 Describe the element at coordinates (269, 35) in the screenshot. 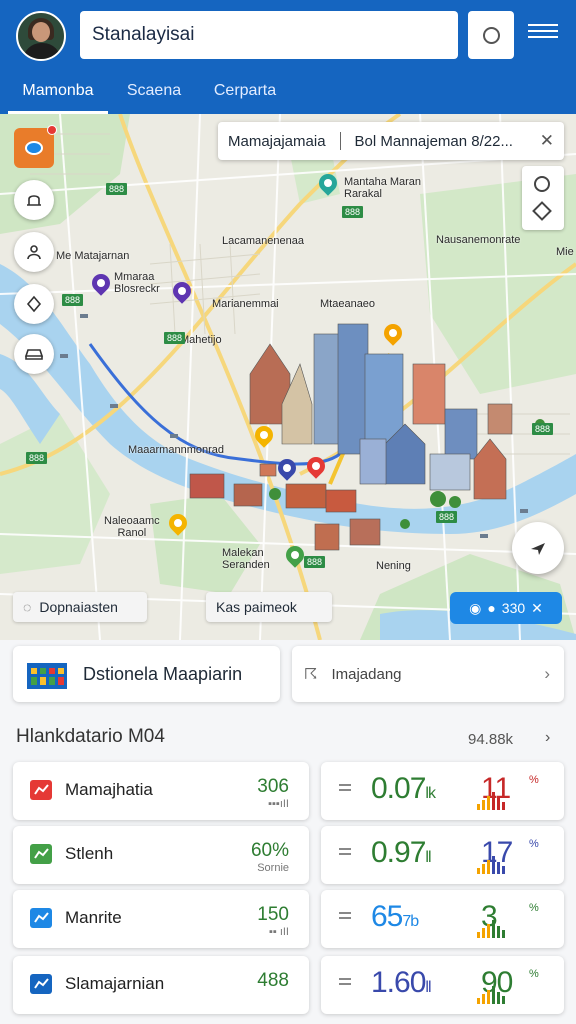

I see `search-input: Stanalayisai` at that location.